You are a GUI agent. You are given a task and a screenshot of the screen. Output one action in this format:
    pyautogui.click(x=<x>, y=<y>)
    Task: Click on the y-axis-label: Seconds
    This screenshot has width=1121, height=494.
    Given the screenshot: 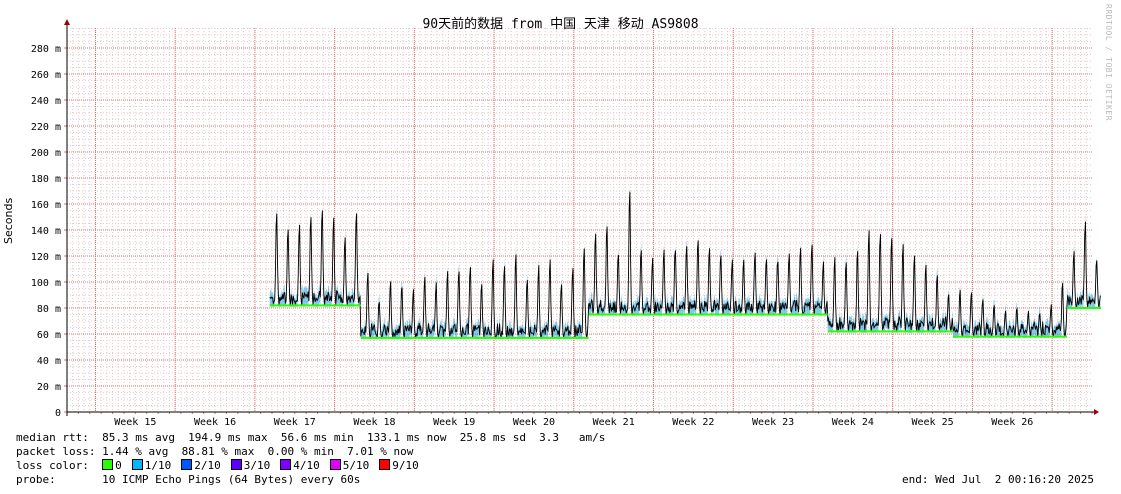 What is the action you would take?
    pyautogui.click(x=8, y=220)
    